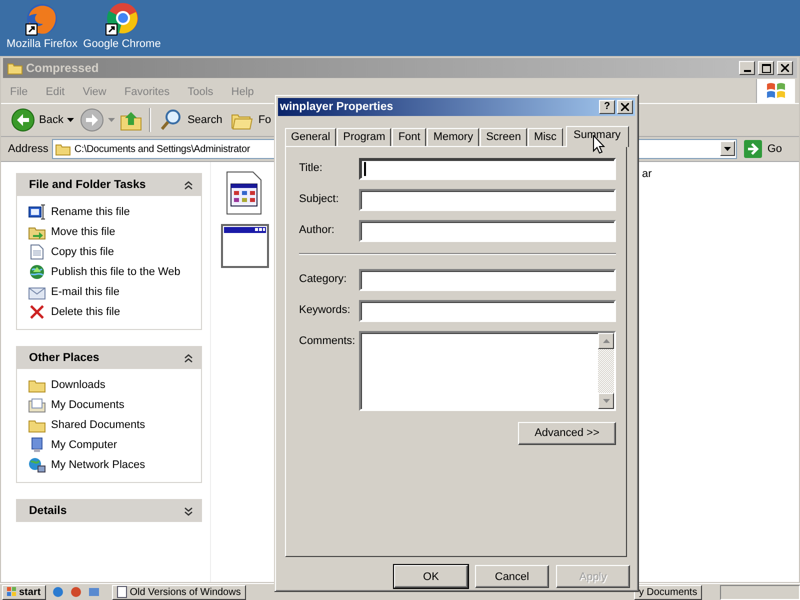 The width and height of the screenshot is (800, 600). I want to click on round-wheel-icon, so click(122, 19).